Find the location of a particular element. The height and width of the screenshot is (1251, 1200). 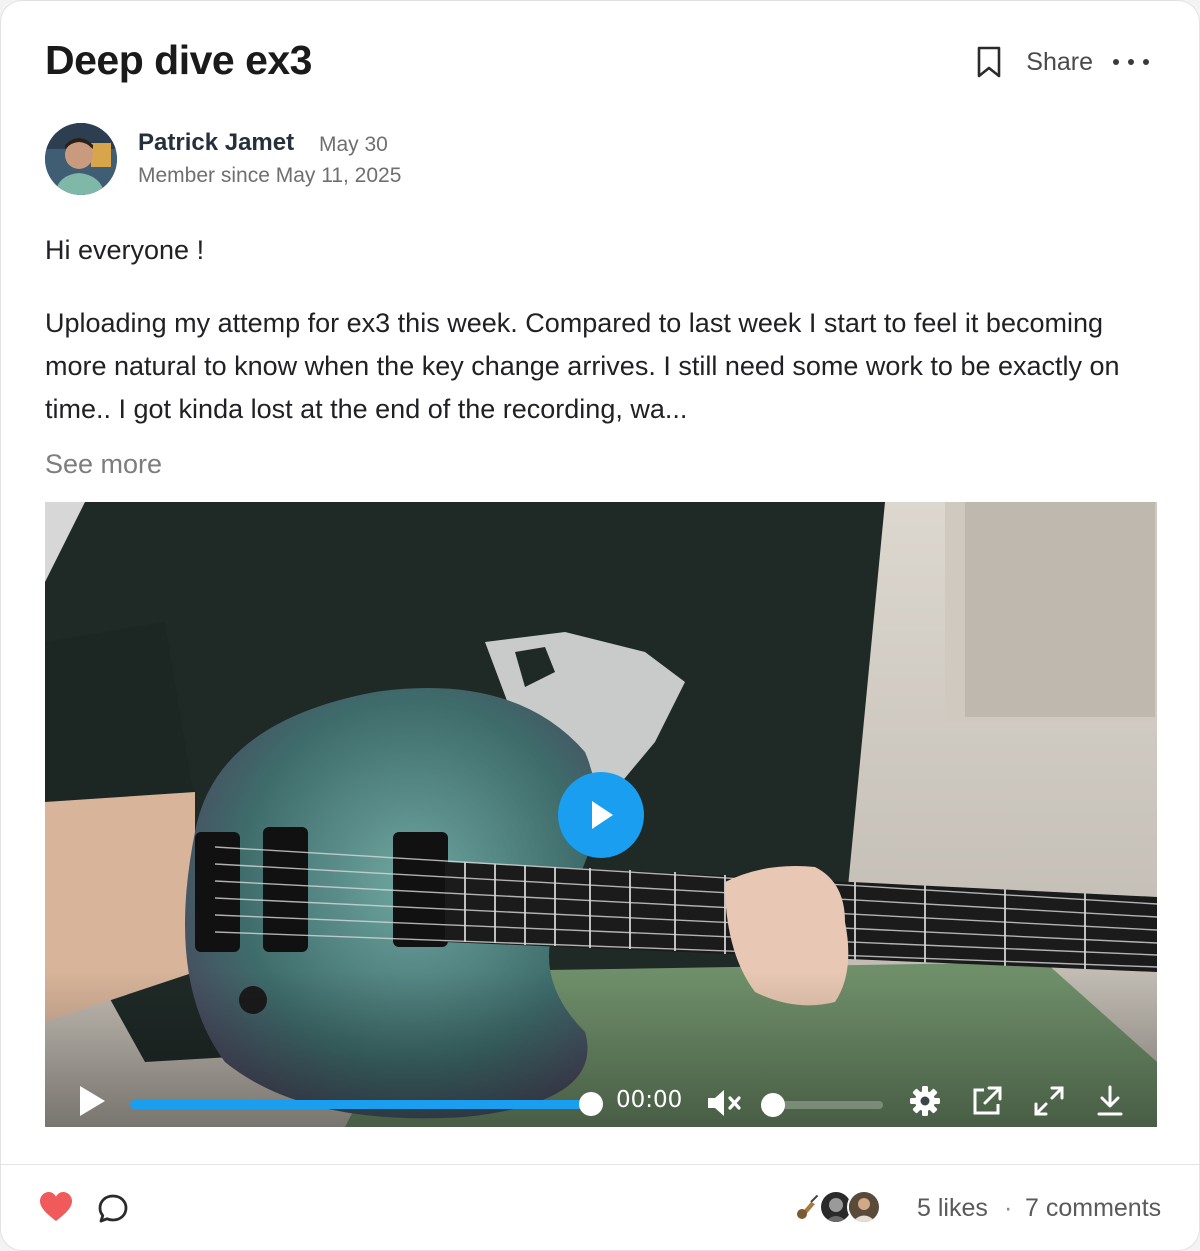

bookmark-button is located at coordinates (989, 62).